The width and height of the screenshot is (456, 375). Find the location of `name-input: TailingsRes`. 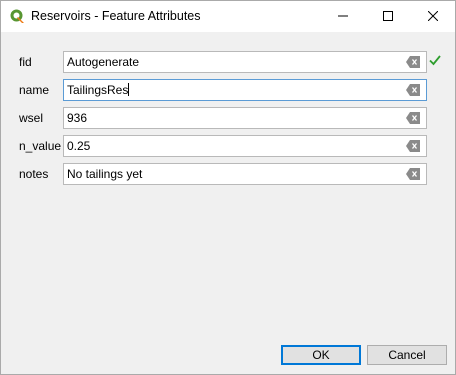

name-input: TailingsRes is located at coordinates (245, 90).